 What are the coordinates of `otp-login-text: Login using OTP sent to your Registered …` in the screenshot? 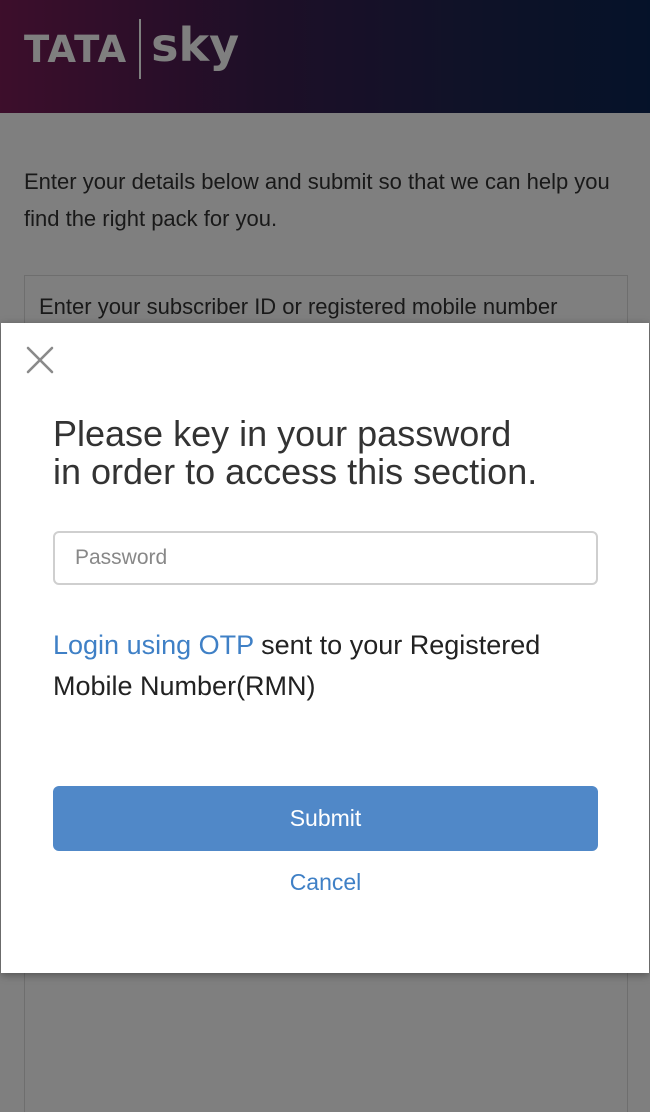 It's located at (333, 666).